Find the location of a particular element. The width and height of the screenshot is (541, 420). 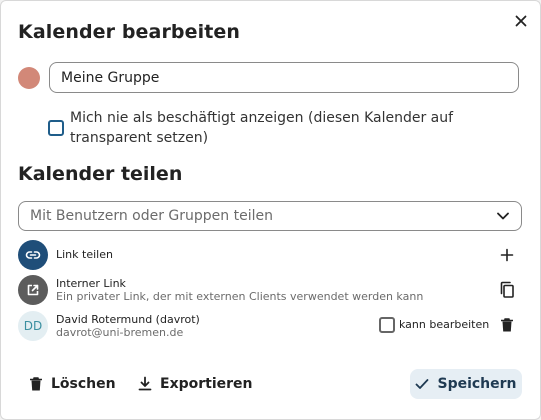

chevron-down-icon is located at coordinates (503, 216).